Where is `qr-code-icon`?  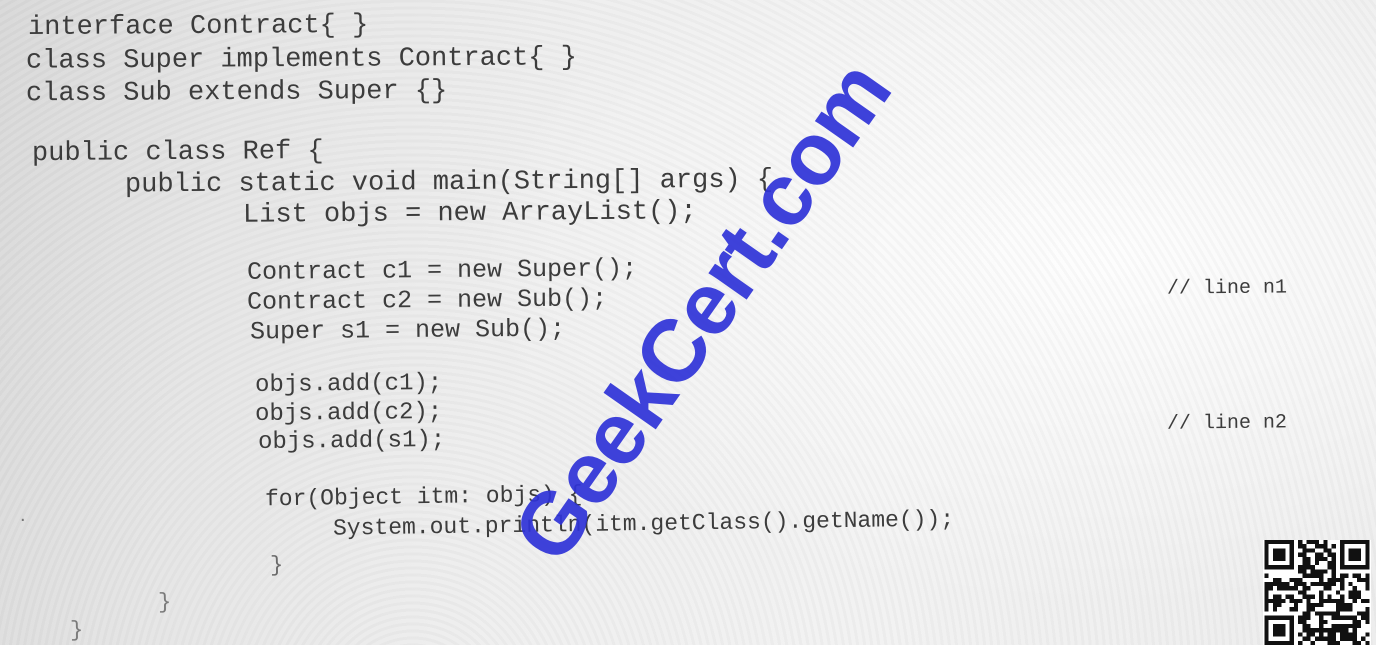
qr-code-icon is located at coordinates (1317, 592).